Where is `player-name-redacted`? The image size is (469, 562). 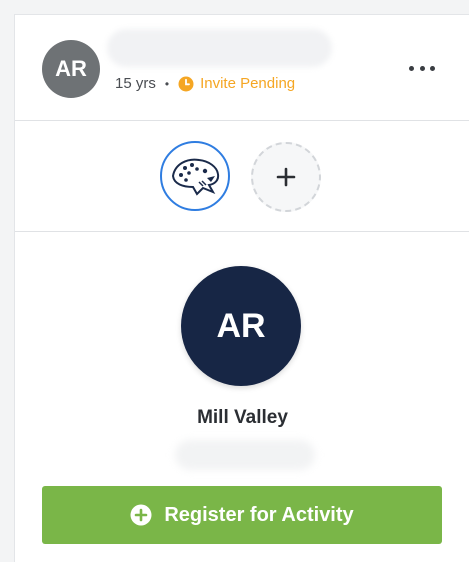 player-name-redacted is located at coordinates (219, 48).